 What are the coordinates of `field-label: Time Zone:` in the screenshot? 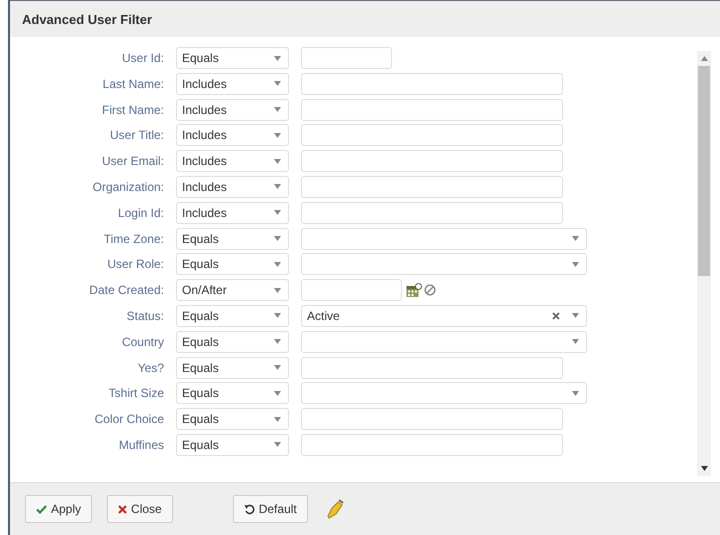 It's located at (133, 239).